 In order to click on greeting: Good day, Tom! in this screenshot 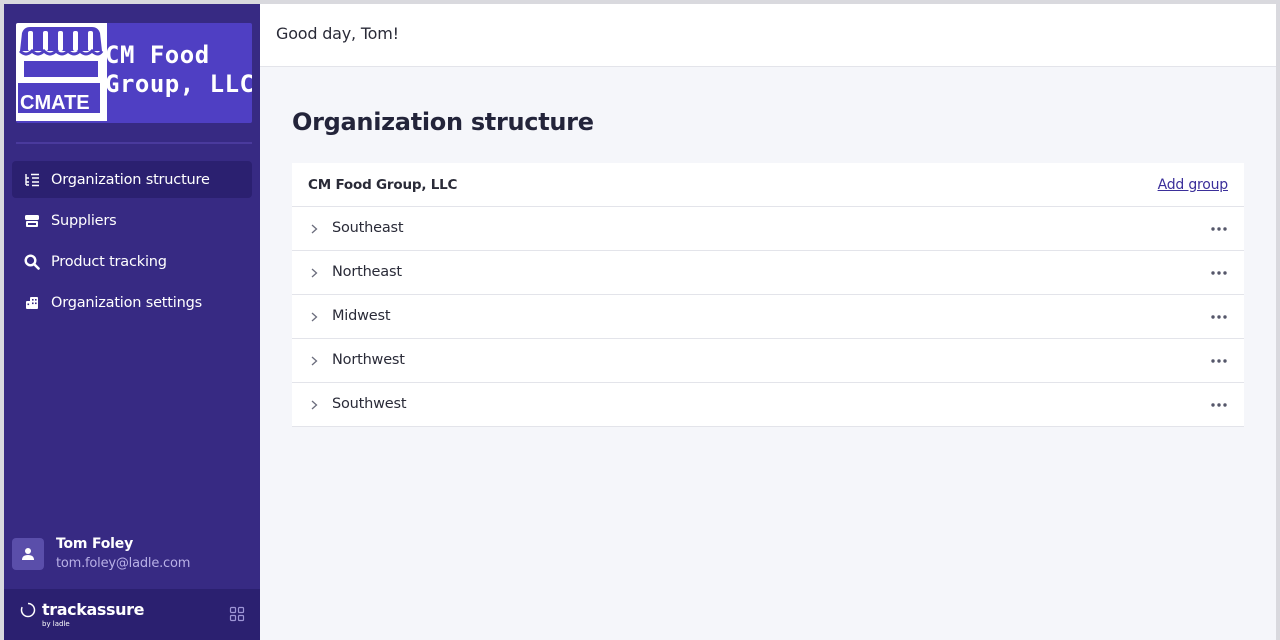, I will do `click(337, 33)`.